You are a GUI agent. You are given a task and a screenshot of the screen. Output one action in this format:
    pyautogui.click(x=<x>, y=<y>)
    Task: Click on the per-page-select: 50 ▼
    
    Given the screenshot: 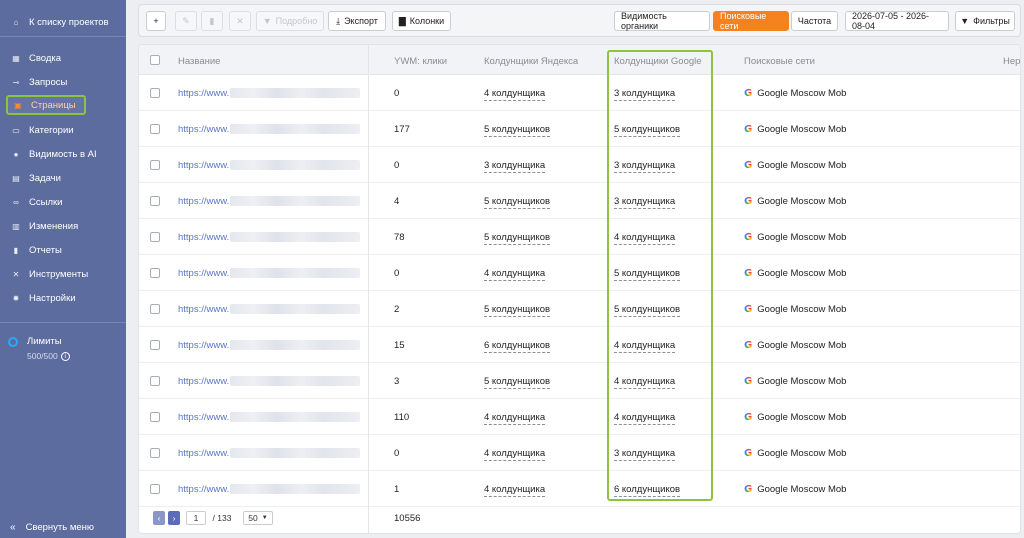 What is the action you would take?
    pyautogui.click(x=258, y=518)
    